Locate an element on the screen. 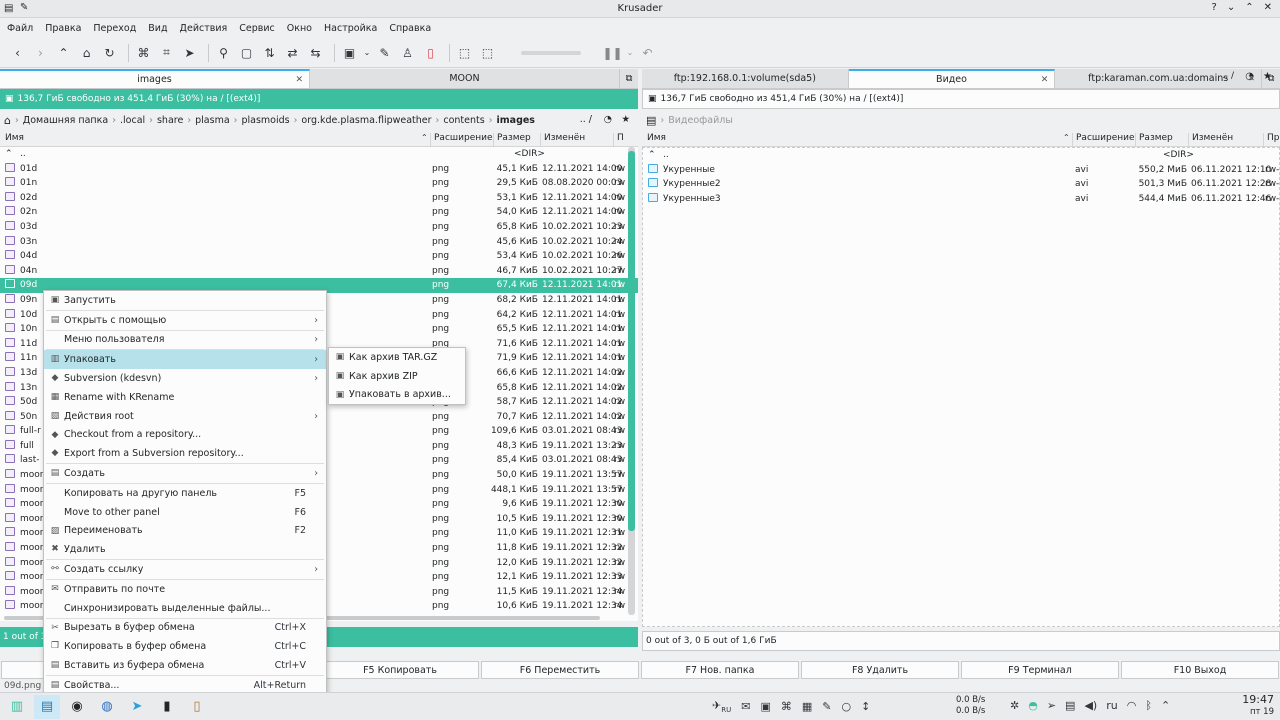 The height and width of the screenshot is (720, 1280). menu-item: Move to other panel F6 is located at coordinates (185, 512).